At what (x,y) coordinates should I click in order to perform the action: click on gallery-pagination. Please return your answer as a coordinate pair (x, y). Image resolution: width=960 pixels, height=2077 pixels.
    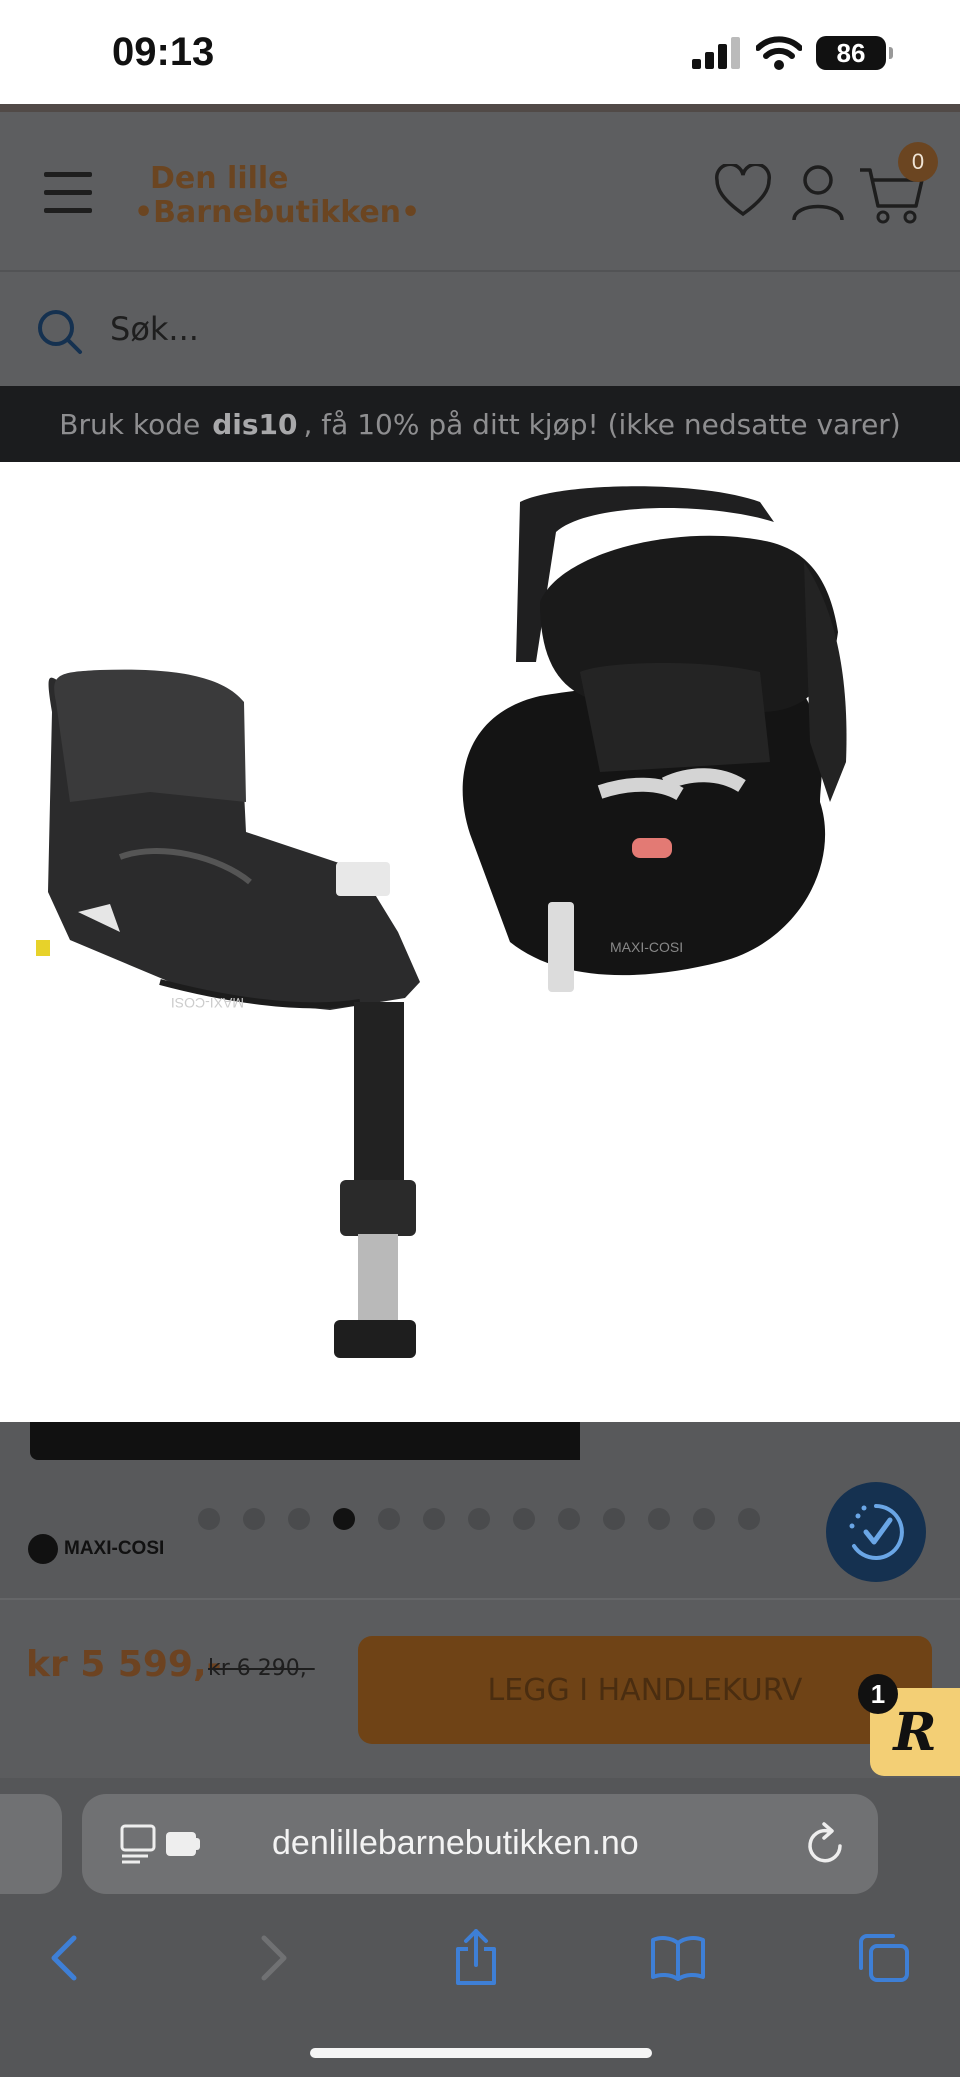
    Looking at the image, I should click on (479, 1519).